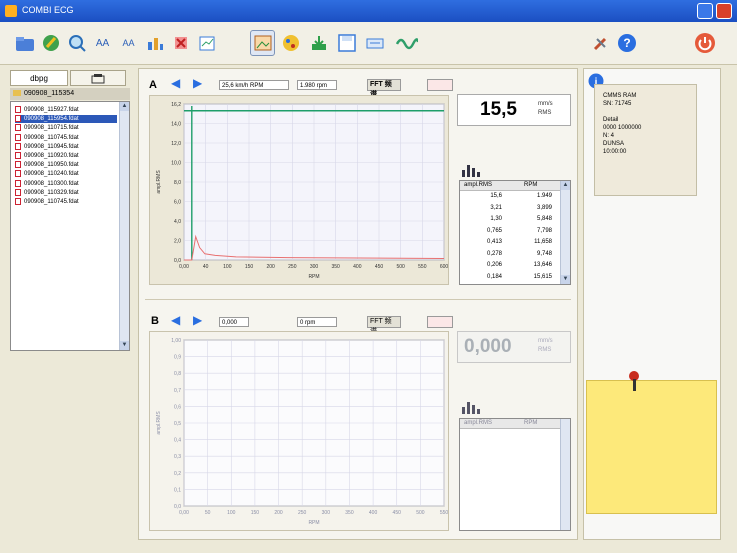  Describe the element at coordinates (317, 322) in the screenshot. I see `panel-b-rpm-field: 0 rpm` at that location.